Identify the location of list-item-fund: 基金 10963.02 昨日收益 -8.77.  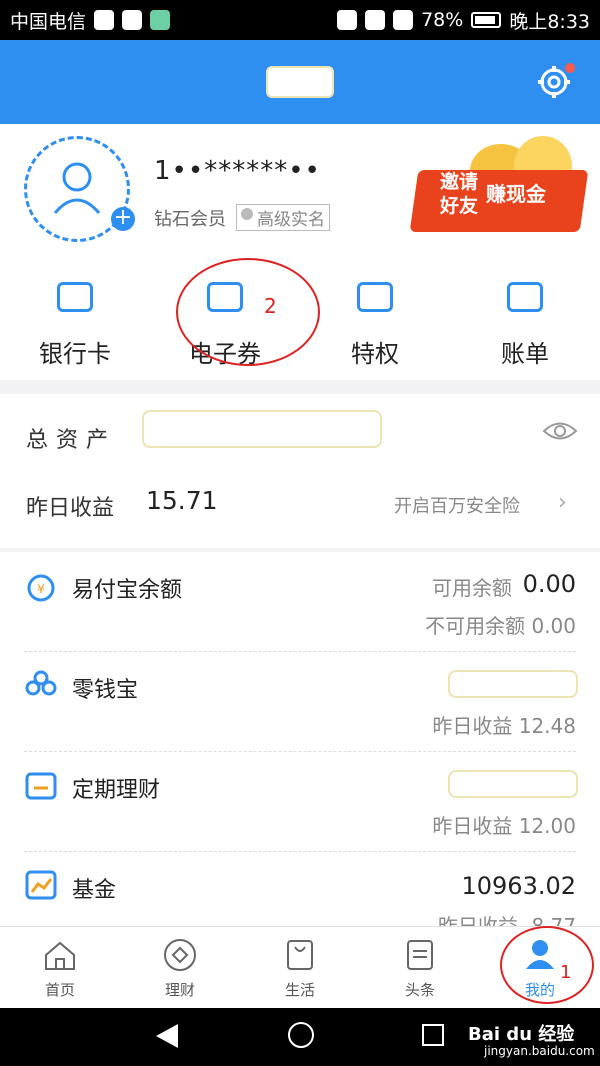
(300, 889).